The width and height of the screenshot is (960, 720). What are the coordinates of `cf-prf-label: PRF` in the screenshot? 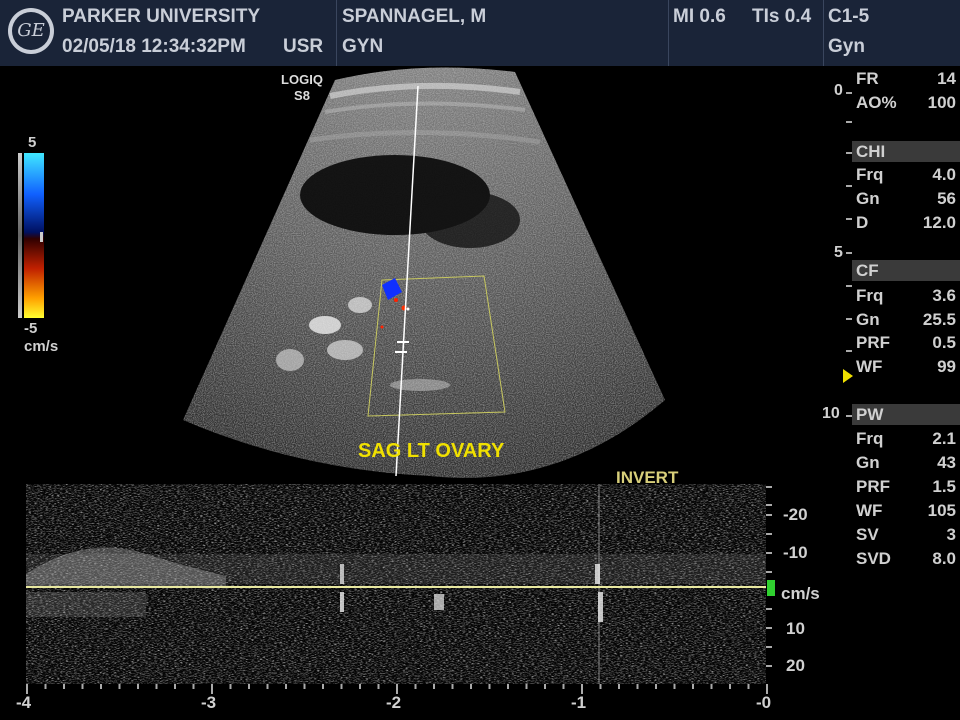 It's located at (873, 342).